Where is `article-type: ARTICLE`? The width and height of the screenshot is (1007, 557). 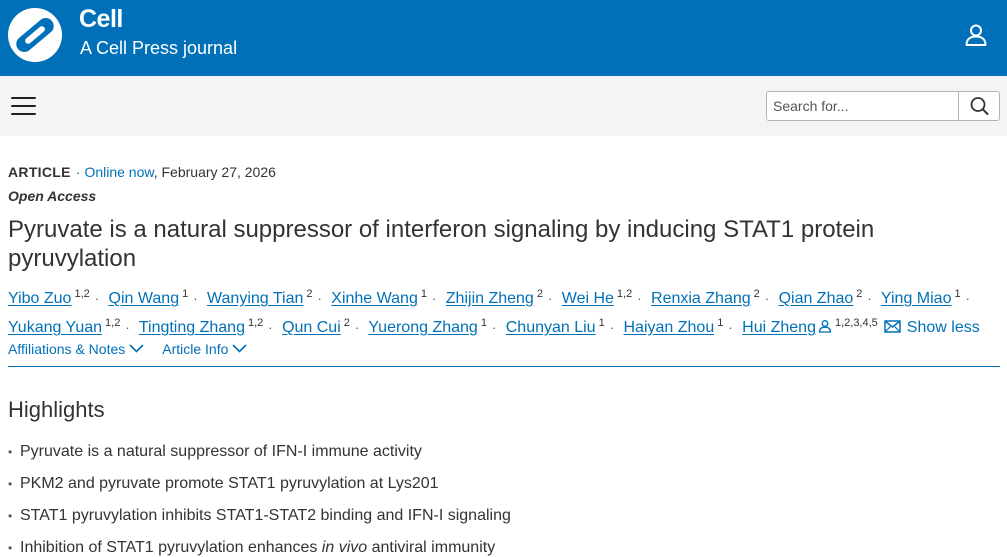 article-type: ARTICLE is located at coordinates (39, 172).